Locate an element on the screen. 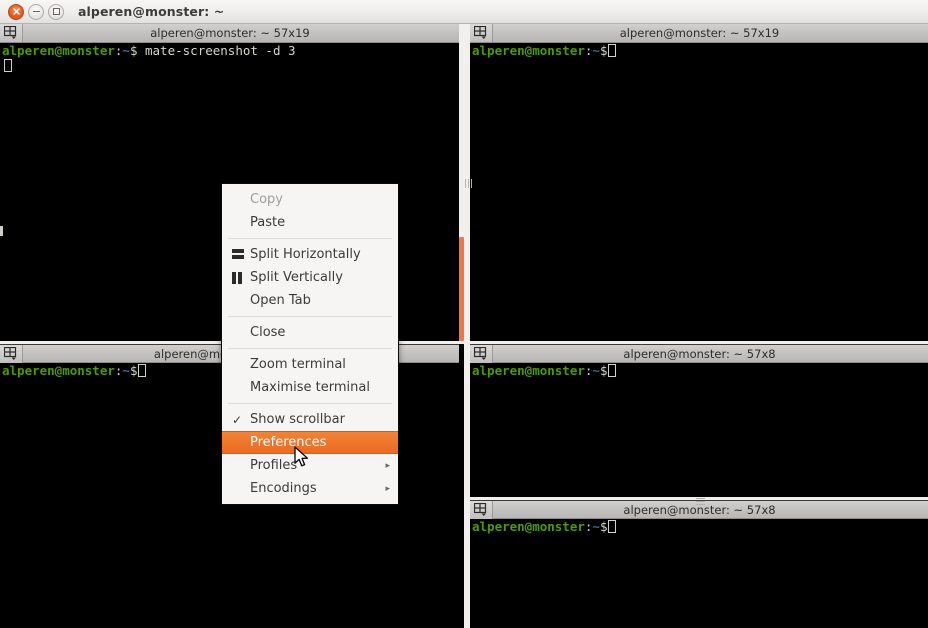 The height and width of the screenshot is (628, 928). pane-right-middle-body: alperen@monster:~$ is located at coordinates (699, 430).